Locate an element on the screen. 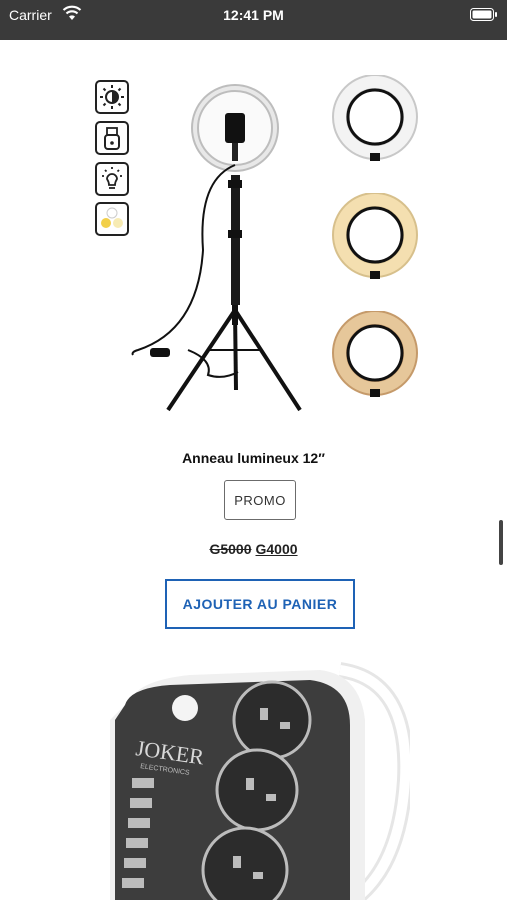 The width and height of the screenshot is (507, 900). warm-light-ring is located at coordinates (375, 354).